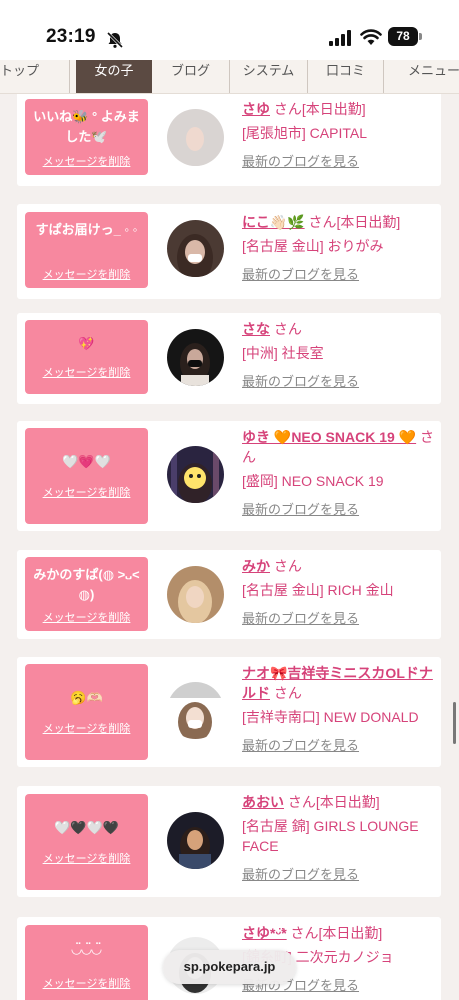 This screenshot has height=1000, width=459. Describe the element at coordinates (216, 475) in the screenshot. I see `avatar-light-right` at that location.